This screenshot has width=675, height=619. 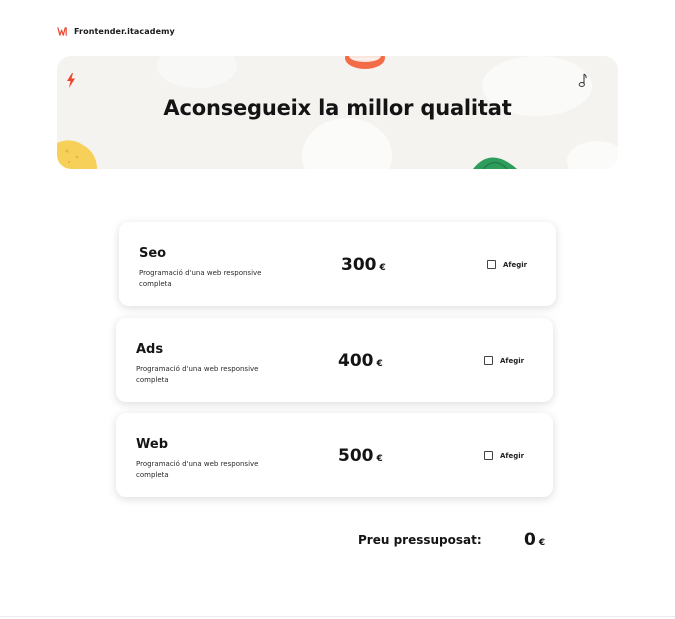 I want to click on add-web-toggle: Afegir, so click(x=504, y=455).